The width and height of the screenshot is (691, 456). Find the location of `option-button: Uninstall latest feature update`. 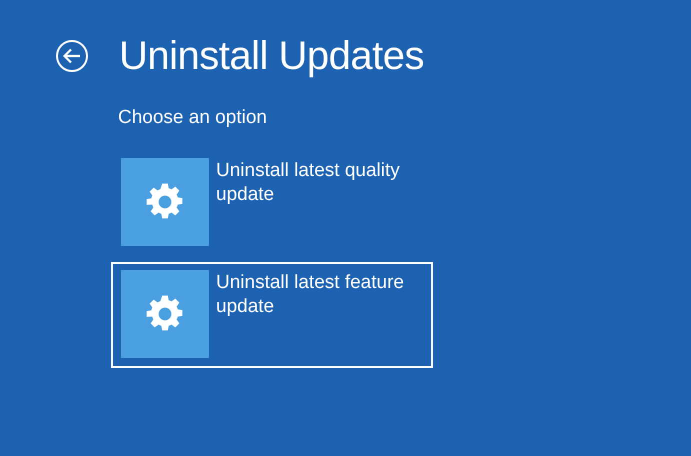

option-button: Uninstall latest feature update is located at coordinates (272, 315).